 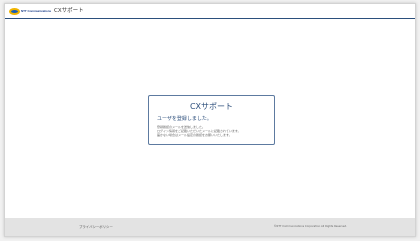 I want to click on privacy-policy-link: プライバシーポリシー, so click(x=96, y=227).